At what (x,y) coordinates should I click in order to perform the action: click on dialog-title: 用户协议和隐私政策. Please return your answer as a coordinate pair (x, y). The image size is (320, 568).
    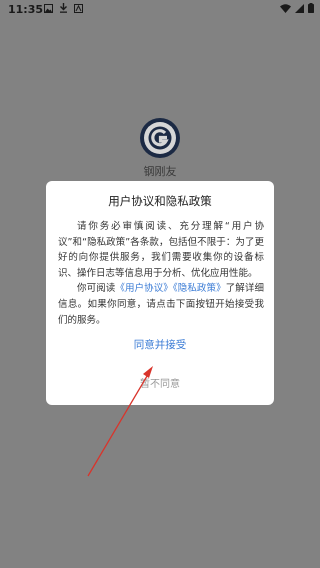
    Looking at the image, I should click on (160, 201).